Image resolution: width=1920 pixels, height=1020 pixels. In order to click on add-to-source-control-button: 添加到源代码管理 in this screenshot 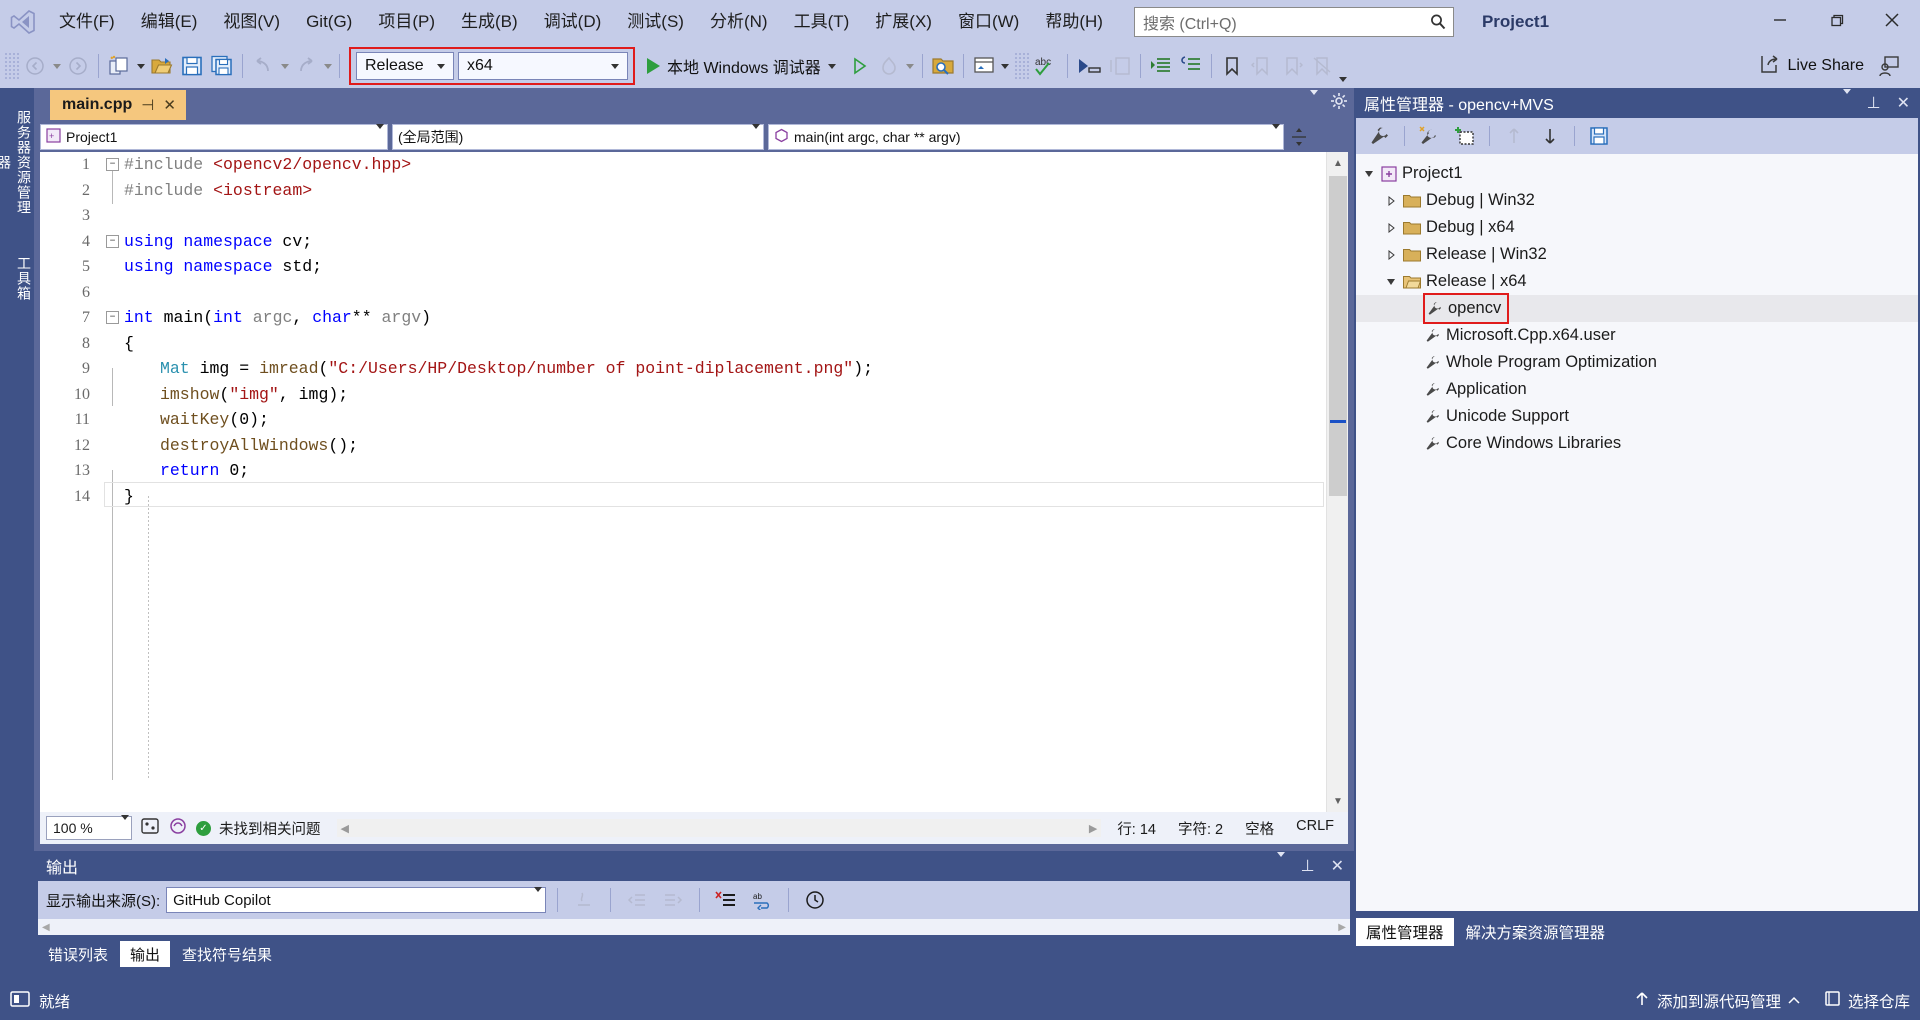, I will do `click(1717, 1001)`.